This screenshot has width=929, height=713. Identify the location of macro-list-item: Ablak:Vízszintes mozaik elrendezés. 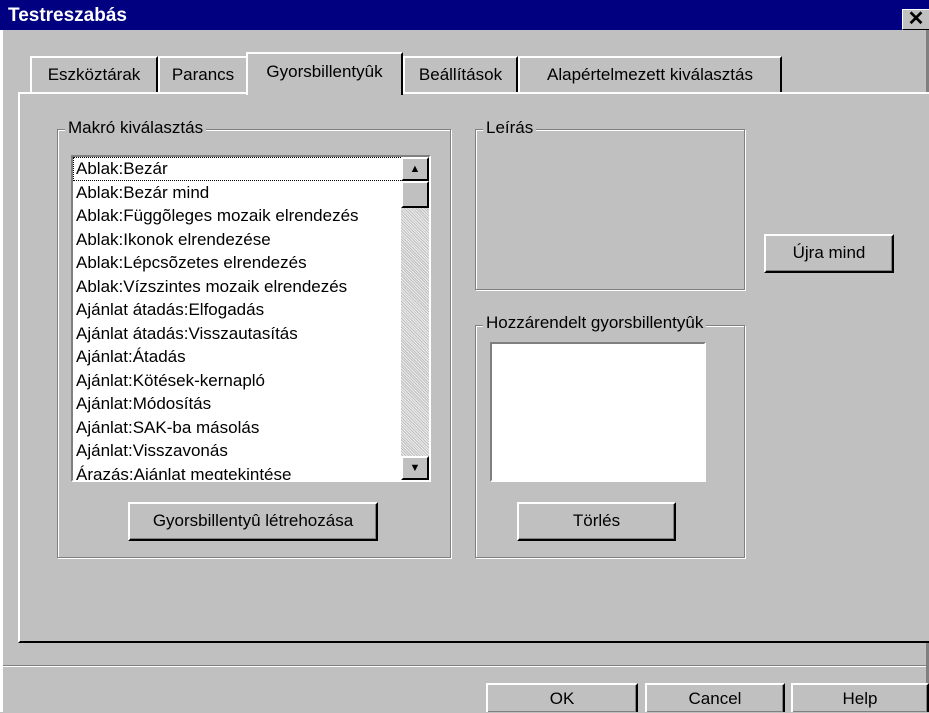
(238, 287).